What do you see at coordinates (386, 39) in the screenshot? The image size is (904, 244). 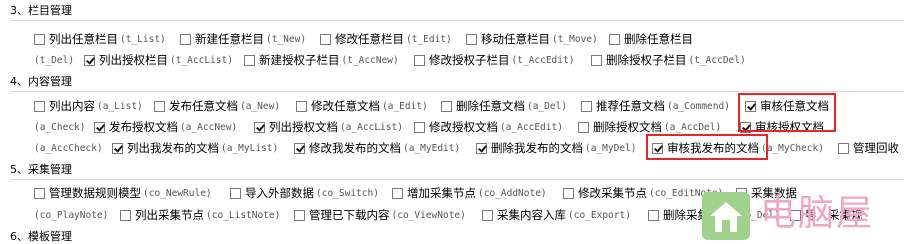 I see `perm-t-edit: 修改任意栏目 (t_Edit)` at bounding box center [386, 39].